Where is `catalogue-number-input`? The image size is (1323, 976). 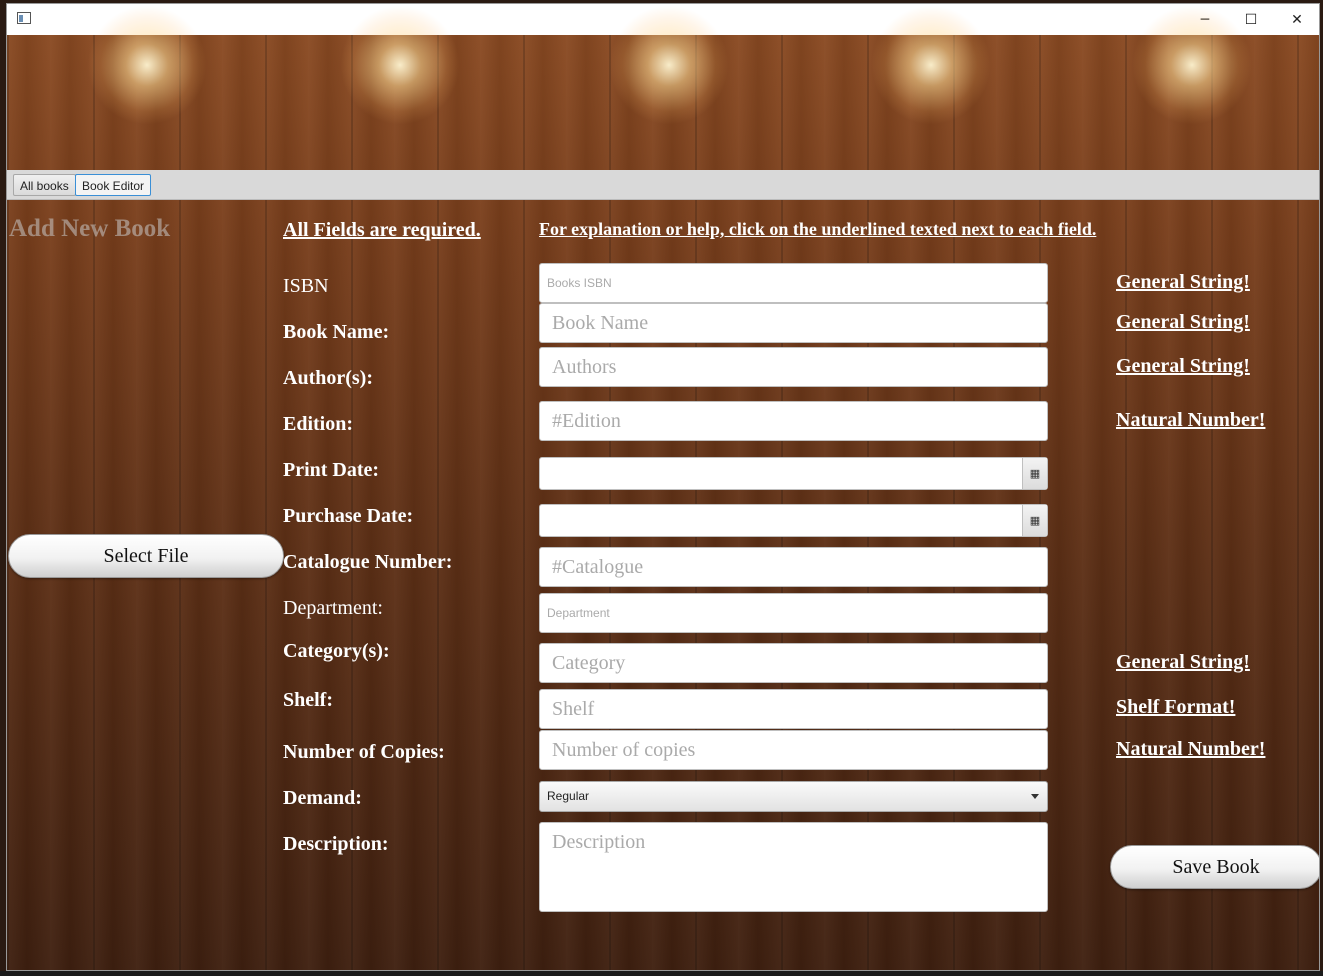
catalogue-number-input is located at coordinates (793, 567).